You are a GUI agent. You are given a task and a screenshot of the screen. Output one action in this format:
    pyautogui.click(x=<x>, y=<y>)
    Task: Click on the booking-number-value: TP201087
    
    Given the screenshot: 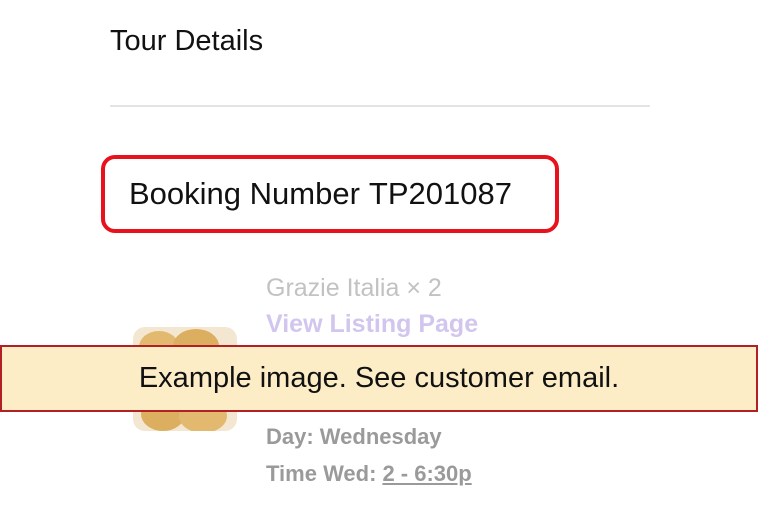 What is the action you would take?
    pyautogui.click(x=440, y=193)
    